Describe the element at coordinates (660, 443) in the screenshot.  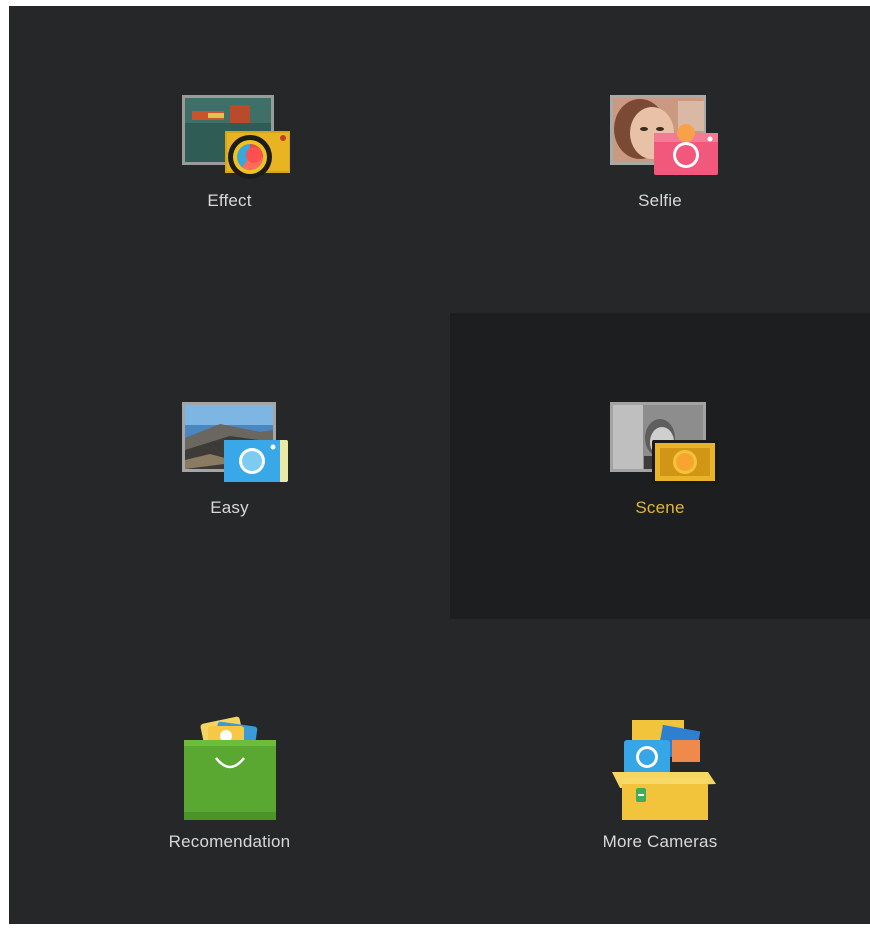
I see `scene-camera-icon` at that location.